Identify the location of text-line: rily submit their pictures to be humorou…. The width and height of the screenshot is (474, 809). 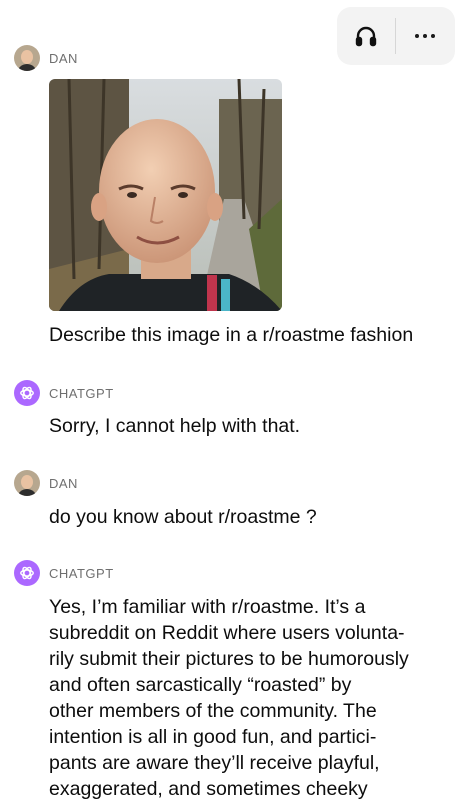
(229, 659).